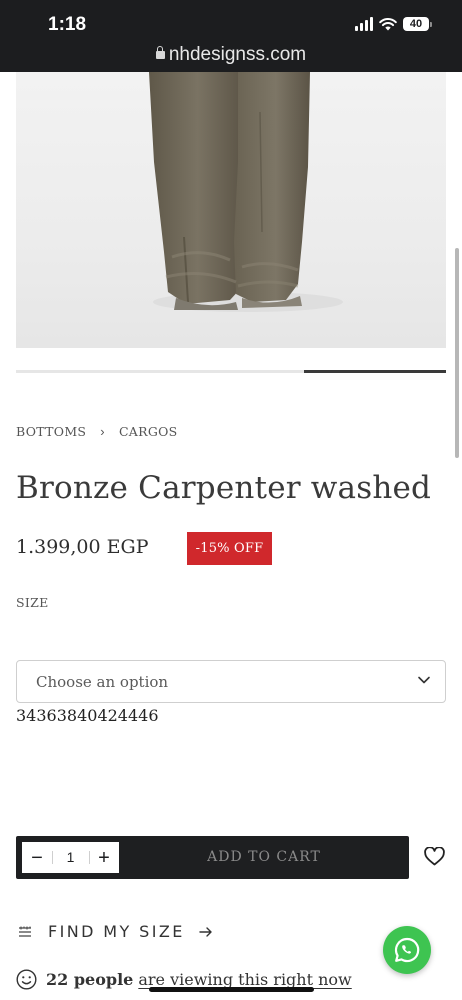 The height and width of the screenshot is (1000, 462). Describe the element at coordinates (82, 547) in the screenshot. I see `product-price: 1.399,00 EGP` at that location.